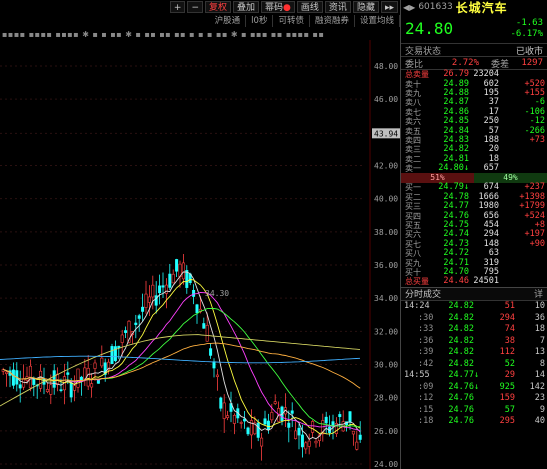  Describe the element at coordinates (474, 307) in the screenshot. I see `tick-row: 14:24 24.82 51 10` at that location.